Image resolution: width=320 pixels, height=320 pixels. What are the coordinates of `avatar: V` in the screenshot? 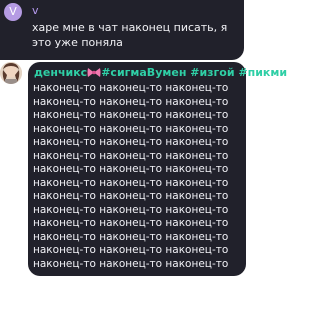 It's located at (13, 12).